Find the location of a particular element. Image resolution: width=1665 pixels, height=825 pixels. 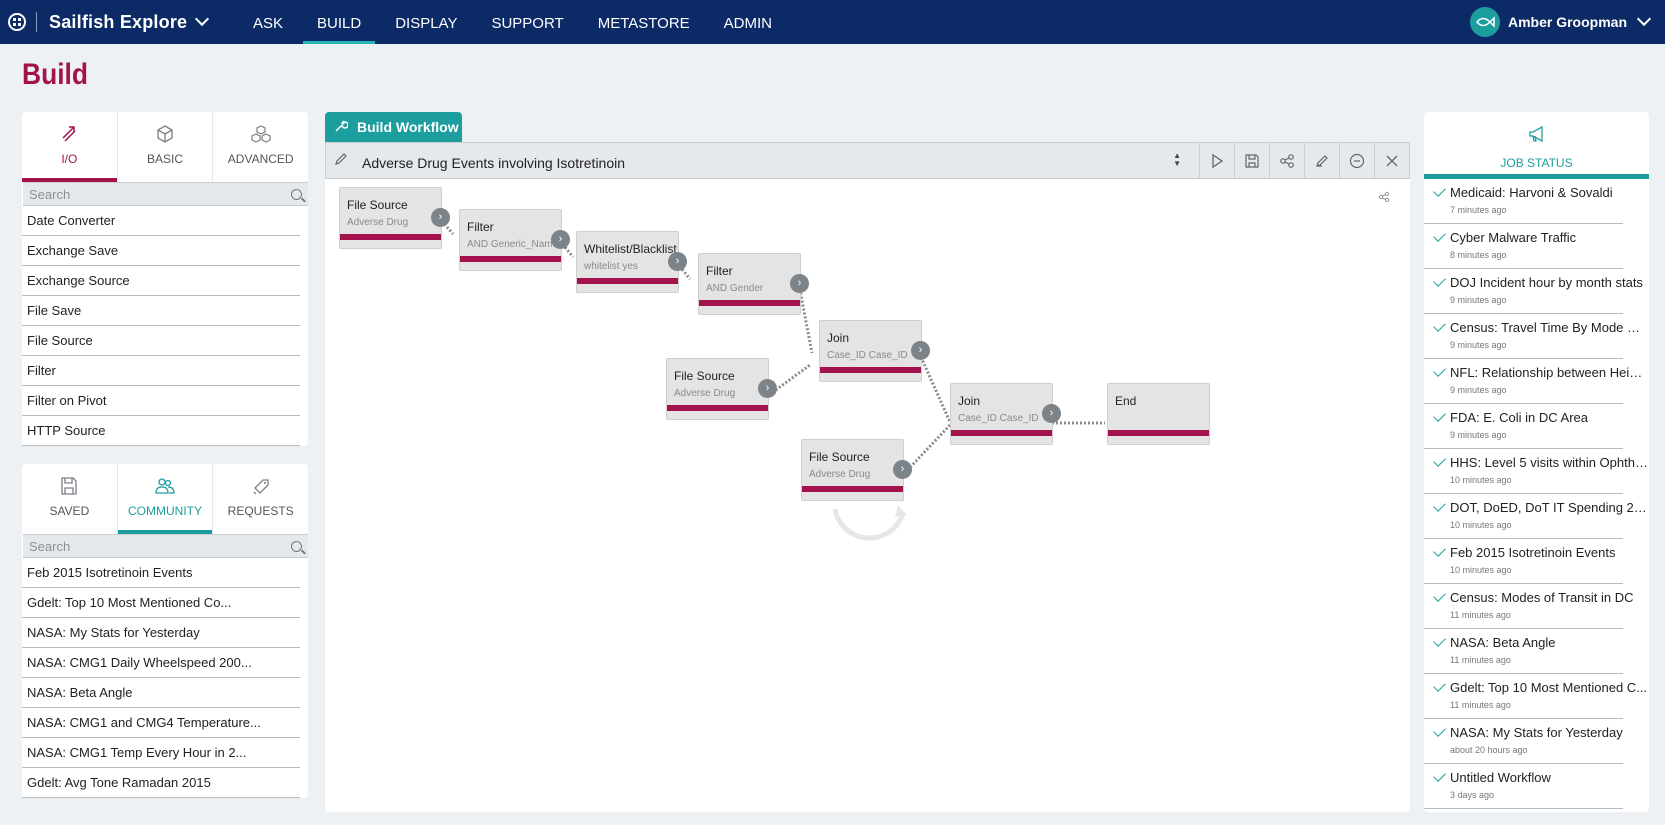

list-item: Feb 2015 Isotretinoin Events is located at coordinates (161, 573).